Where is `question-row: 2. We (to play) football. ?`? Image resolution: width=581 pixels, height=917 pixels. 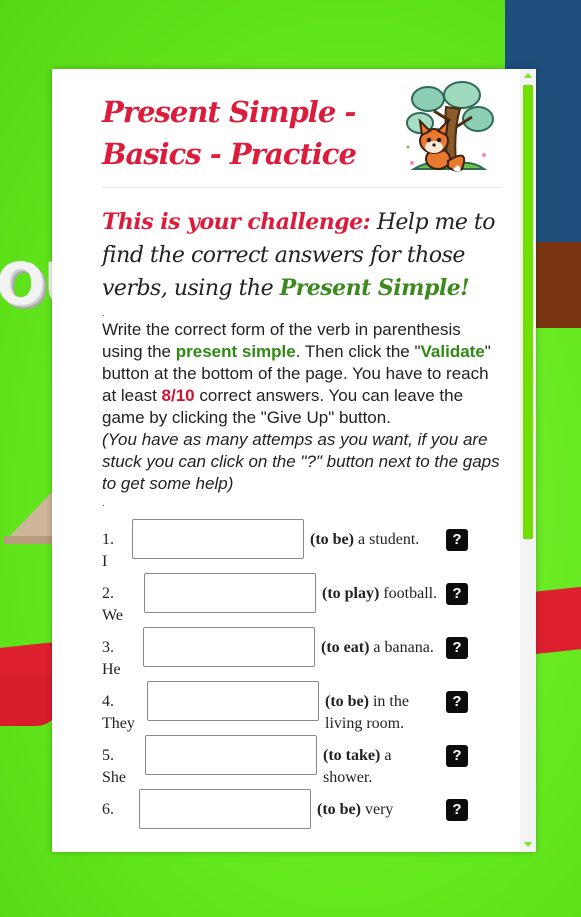 question-row: 2. We (to play) football. ? is located at coordinates (302, 600).